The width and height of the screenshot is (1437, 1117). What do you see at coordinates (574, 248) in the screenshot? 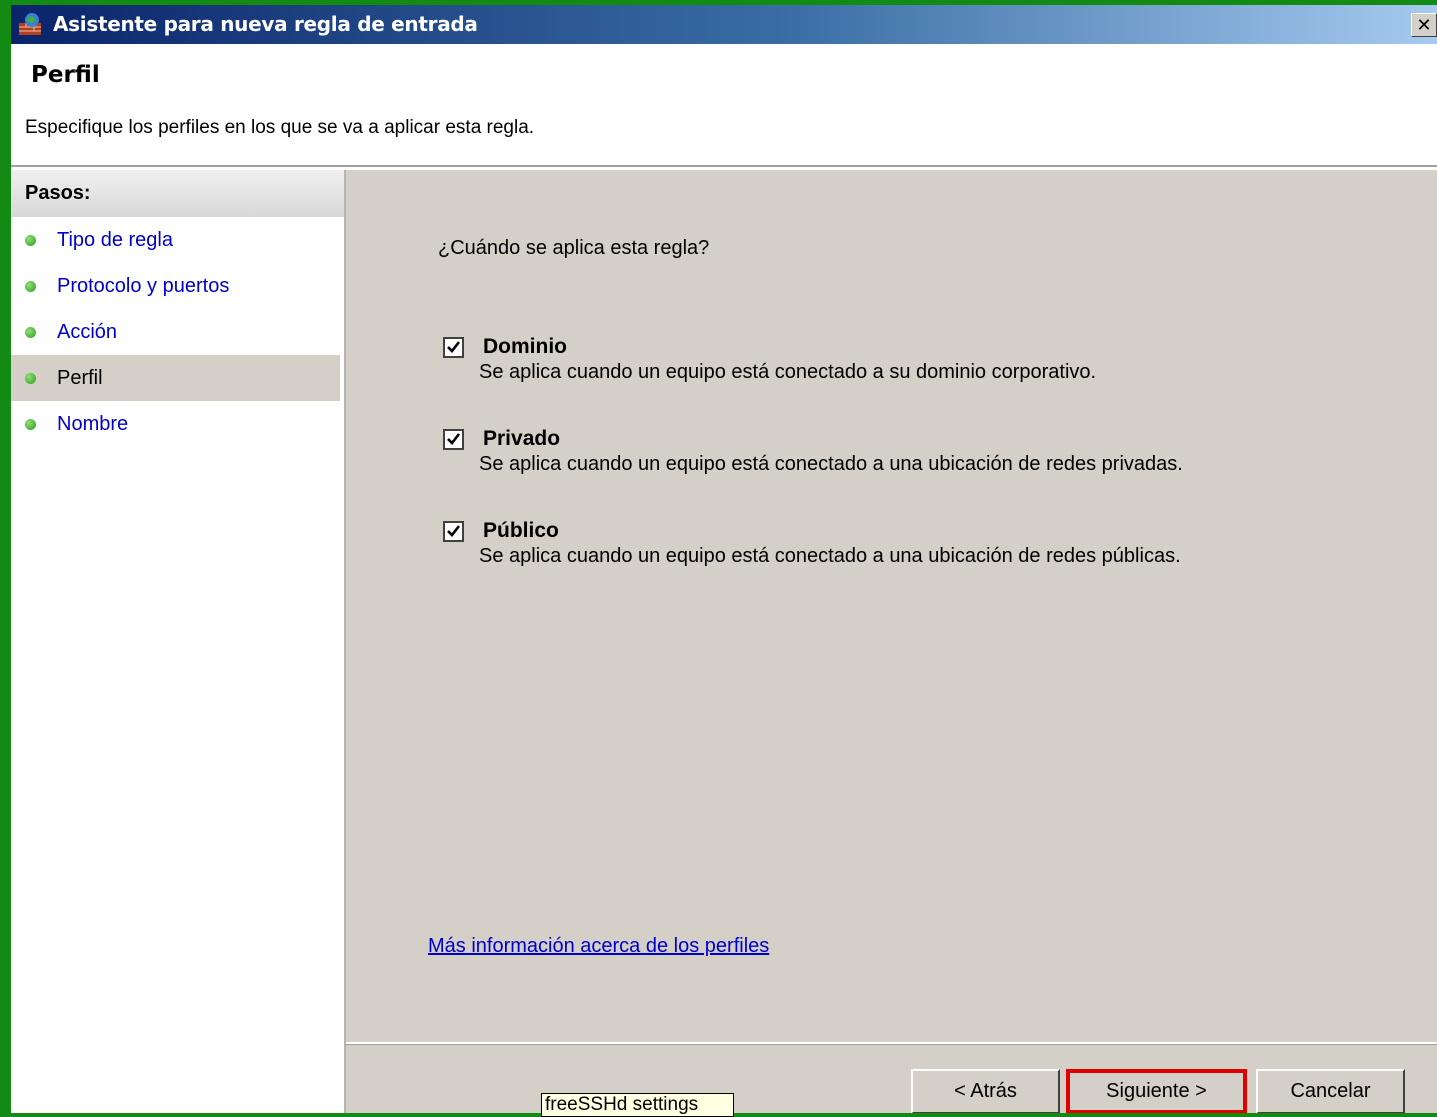
I see `question-text: ¿Cuándo se aplica esta regla?` at bounding box center [574, 248].